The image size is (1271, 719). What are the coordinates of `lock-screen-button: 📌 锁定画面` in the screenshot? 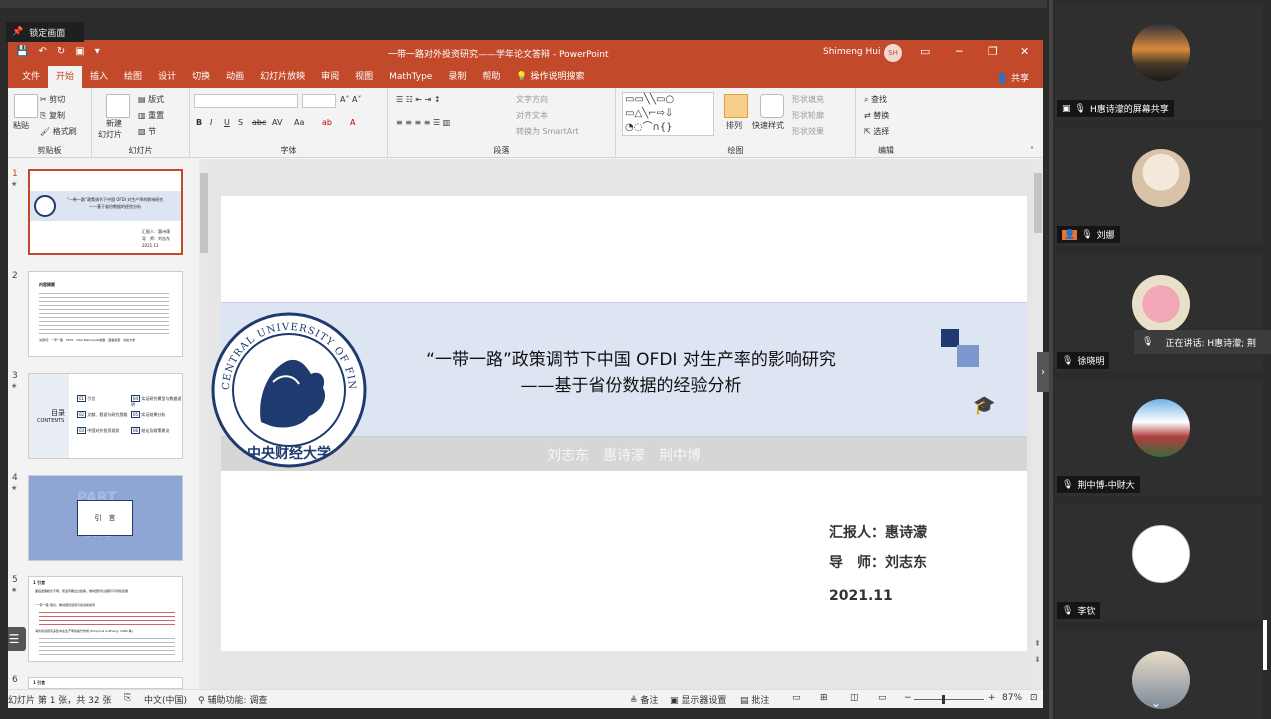 It's located at (45, 32).